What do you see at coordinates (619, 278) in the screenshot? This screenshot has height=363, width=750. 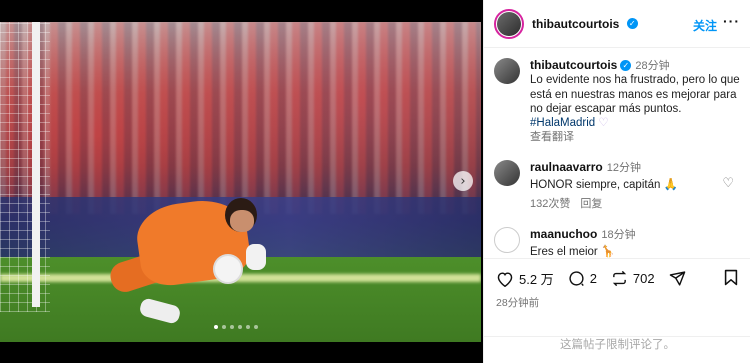 I see `repost-icon` at bounding box center [619, 278].